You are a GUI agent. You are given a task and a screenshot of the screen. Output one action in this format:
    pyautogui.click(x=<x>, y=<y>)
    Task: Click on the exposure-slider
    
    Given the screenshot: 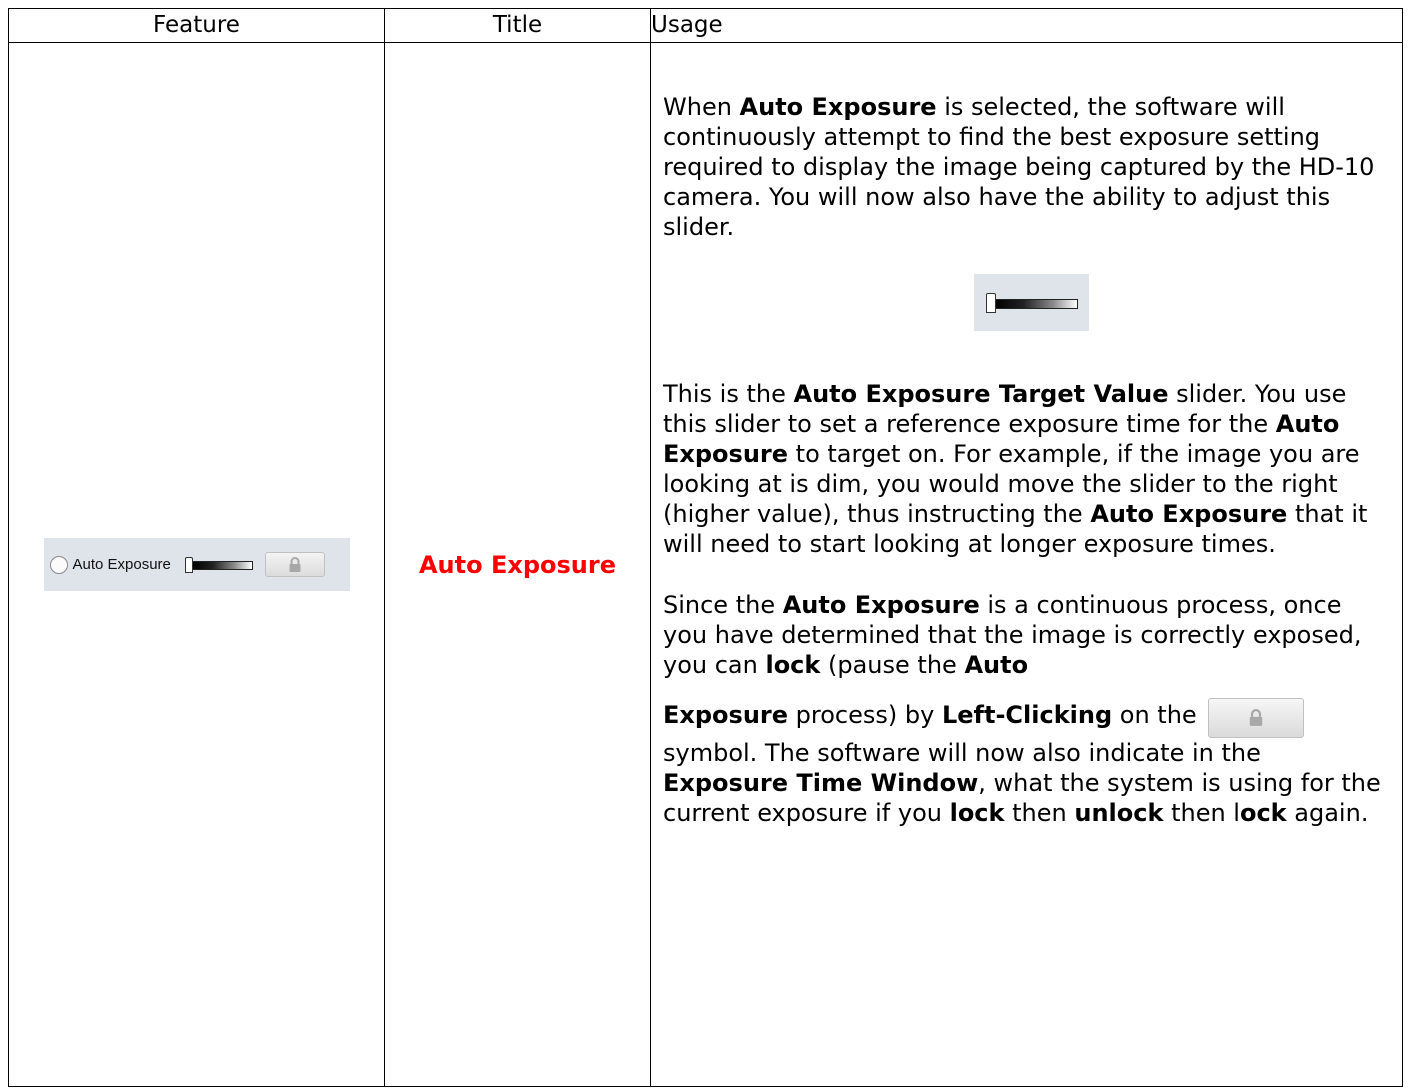 What is the action you would take?
    pyautogui.click(x=219, y=564)
    